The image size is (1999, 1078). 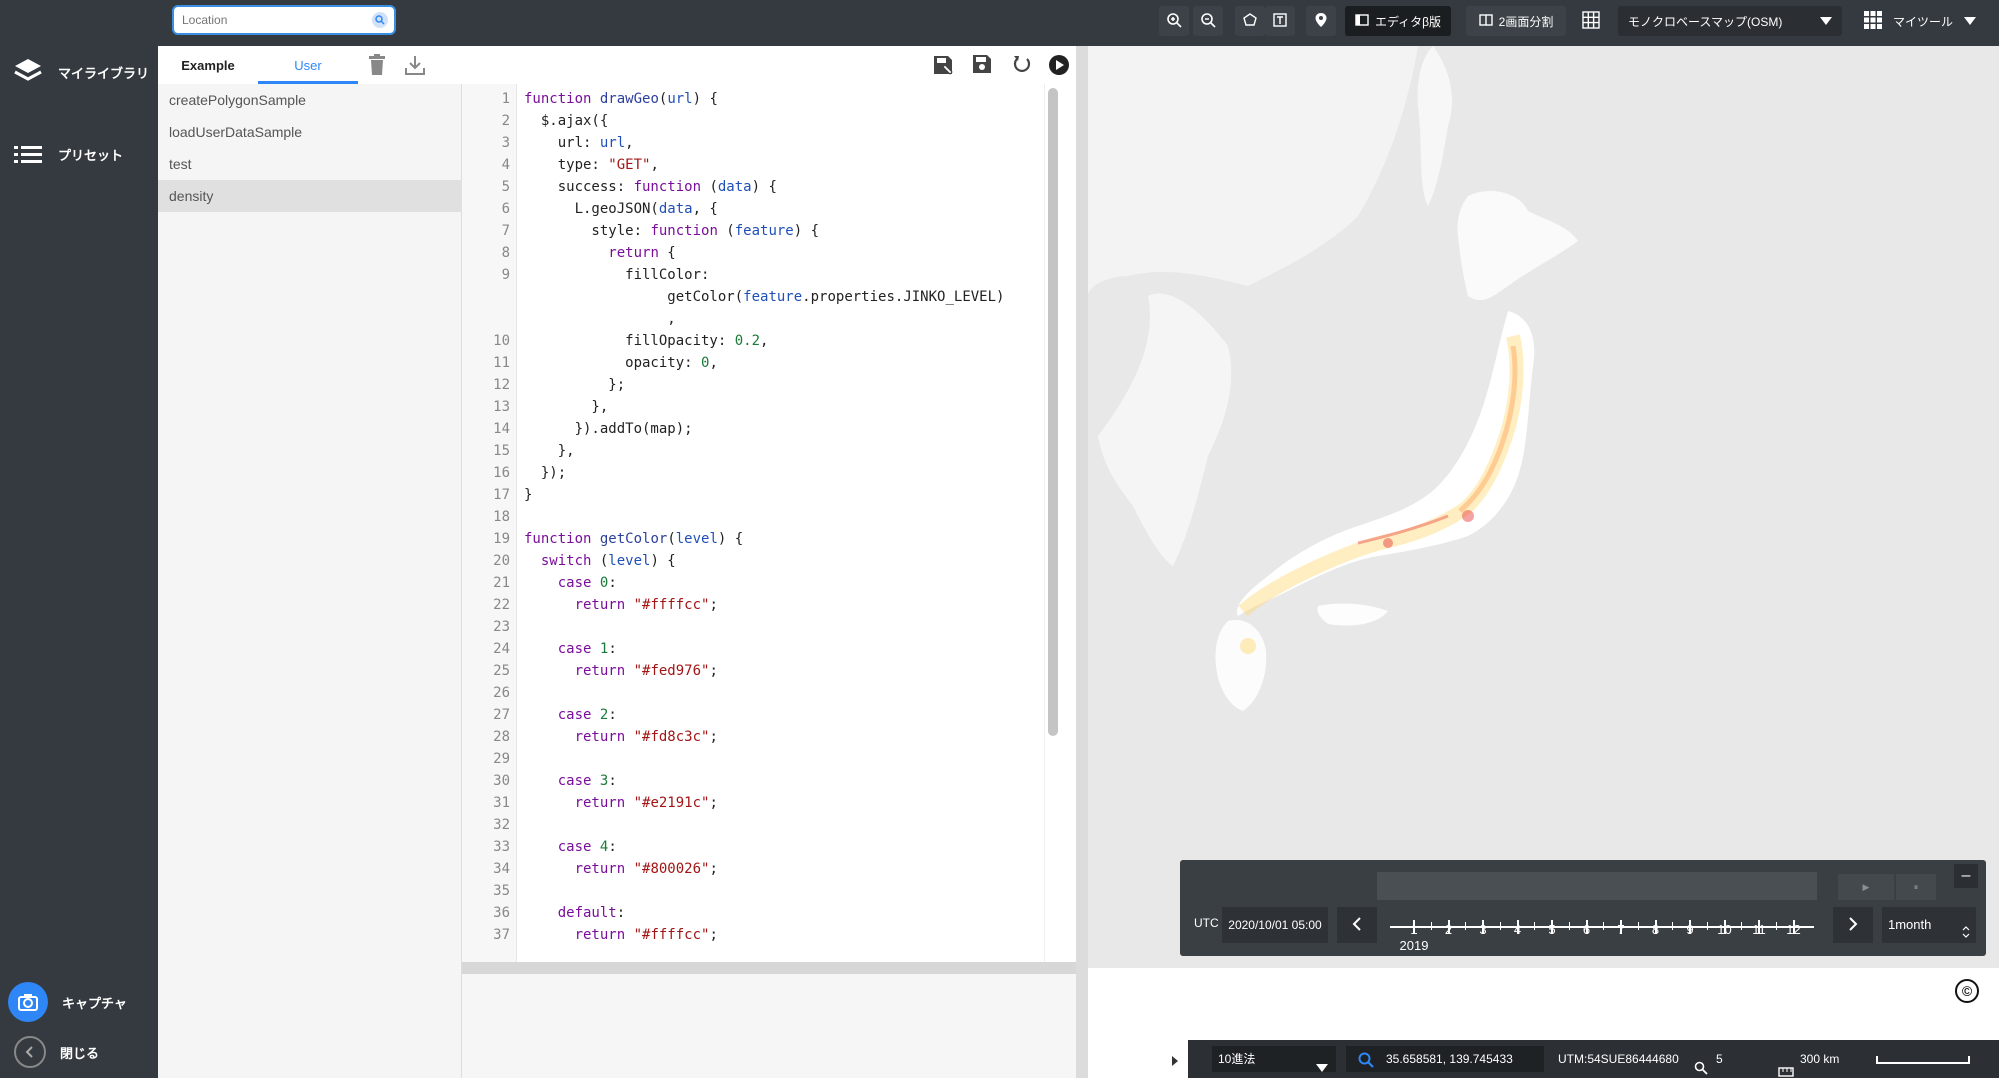 What do you see at coordinates (1053, 412) in the screenshot?
I see `editor-scrollbar` at bounding box center [1053, 412].